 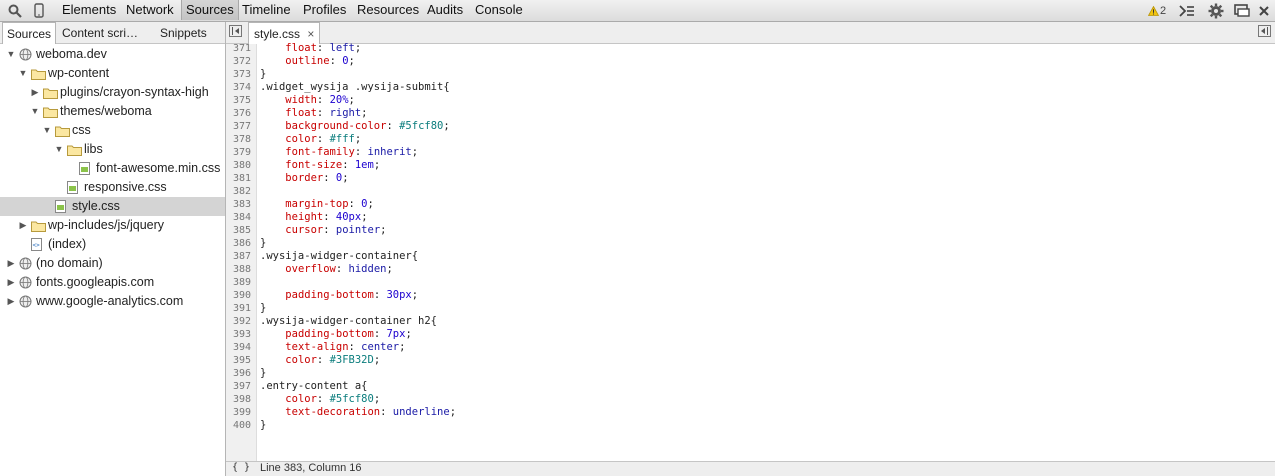 I want to click on code-line: text-align: center;, so click(x=332, y=347).